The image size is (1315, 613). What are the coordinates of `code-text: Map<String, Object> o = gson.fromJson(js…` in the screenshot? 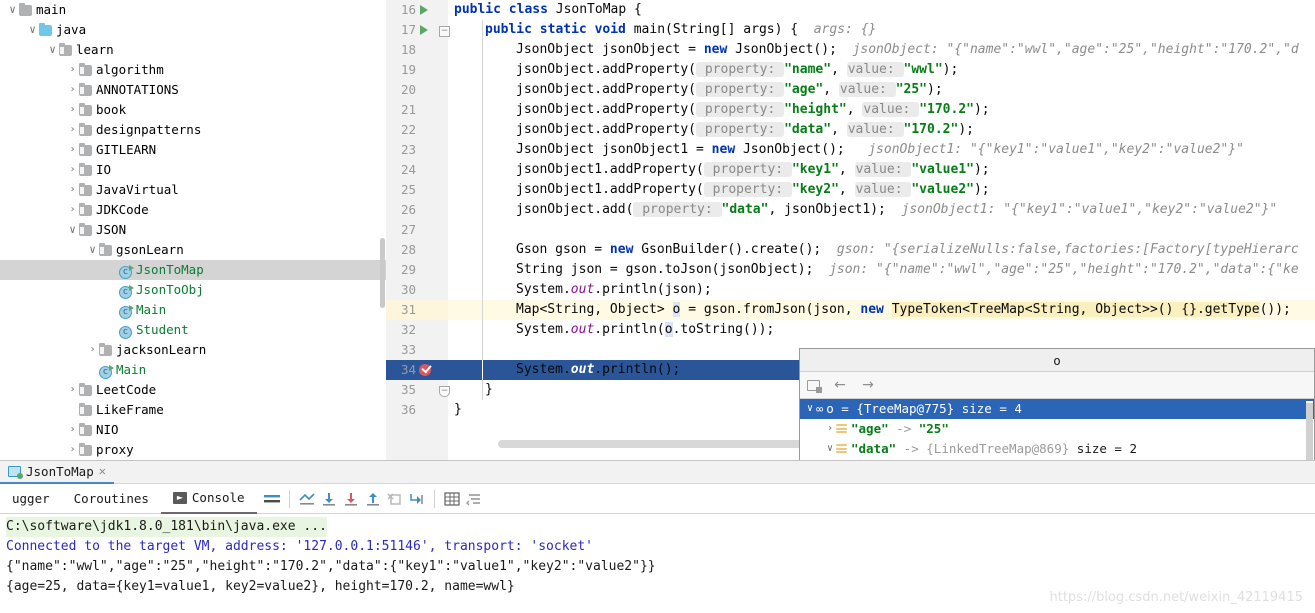 It's located at (869, 310).